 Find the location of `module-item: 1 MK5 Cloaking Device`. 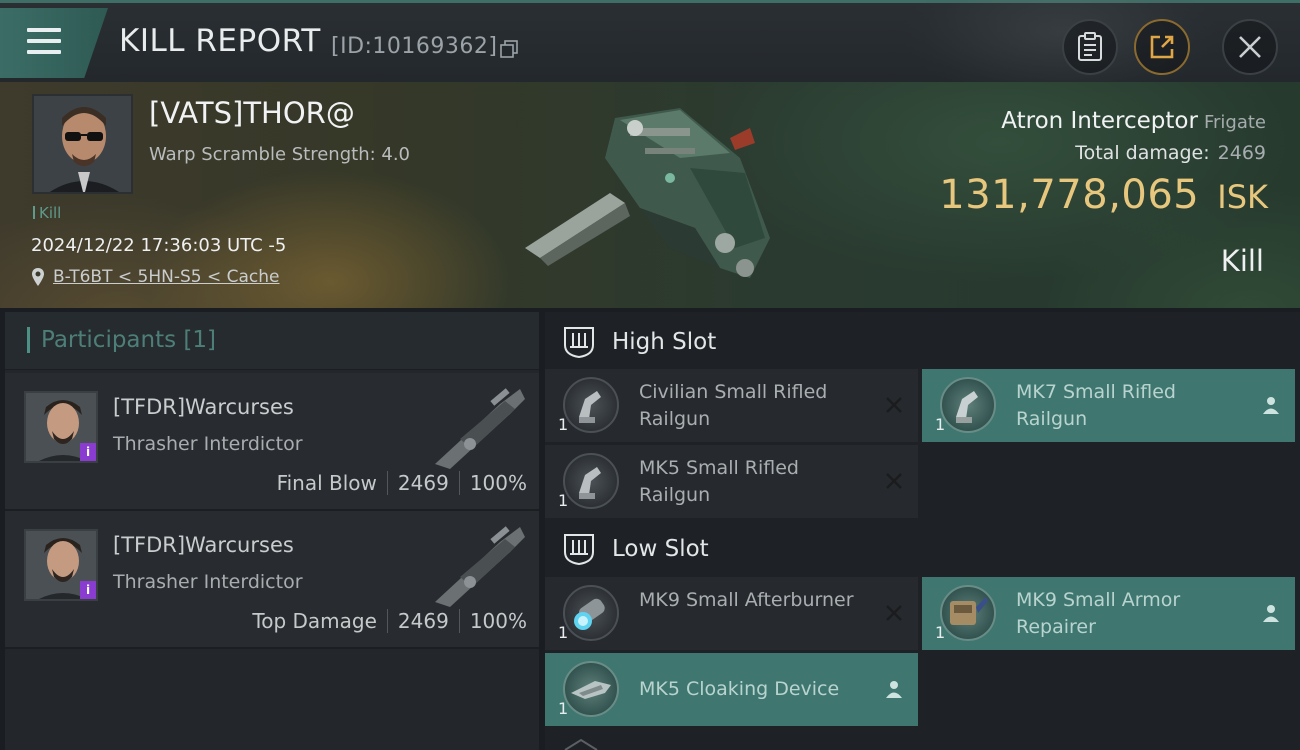

module-item: 1 MK5 Cloaking Device is located at coordinates (731, 689).